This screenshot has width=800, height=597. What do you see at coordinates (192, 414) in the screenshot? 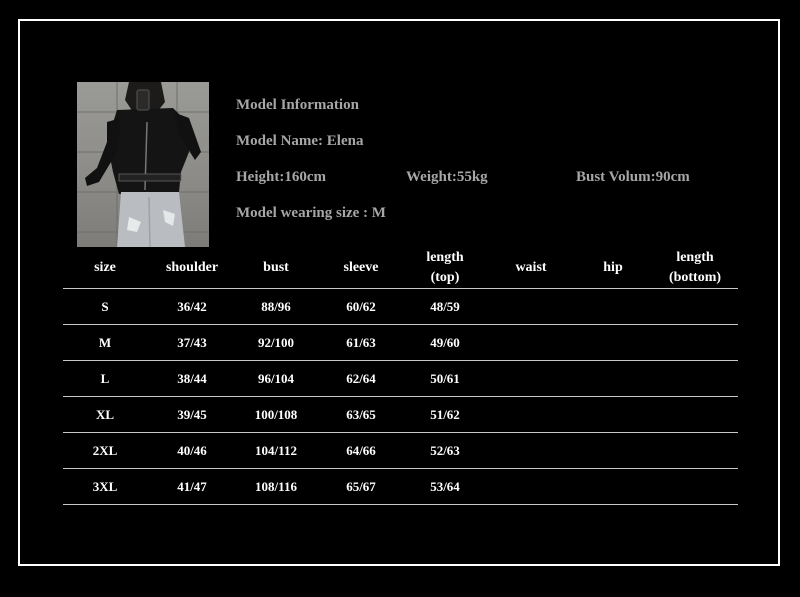
I see `row-xl-shoulder: 39/45` at bounding box center [192, 414].